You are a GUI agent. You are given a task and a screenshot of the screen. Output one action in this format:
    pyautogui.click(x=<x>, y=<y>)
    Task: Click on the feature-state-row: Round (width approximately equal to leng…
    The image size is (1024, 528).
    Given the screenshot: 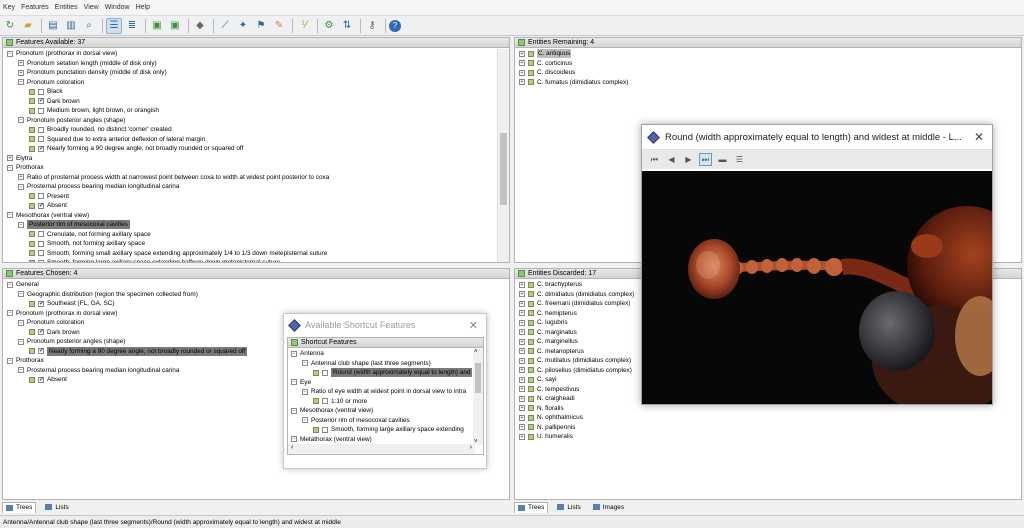 What is the action you would take?
    pyautogui.click(x=380, y=373)
    